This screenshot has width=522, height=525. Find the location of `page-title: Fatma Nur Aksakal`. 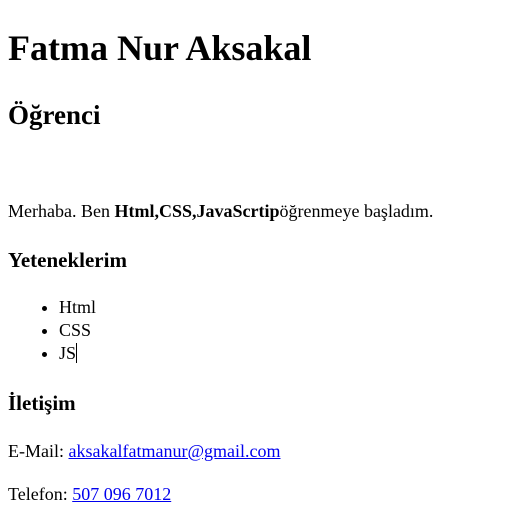

page-title: Fatma Nur Aksakal is located at coordinates (160, 48).